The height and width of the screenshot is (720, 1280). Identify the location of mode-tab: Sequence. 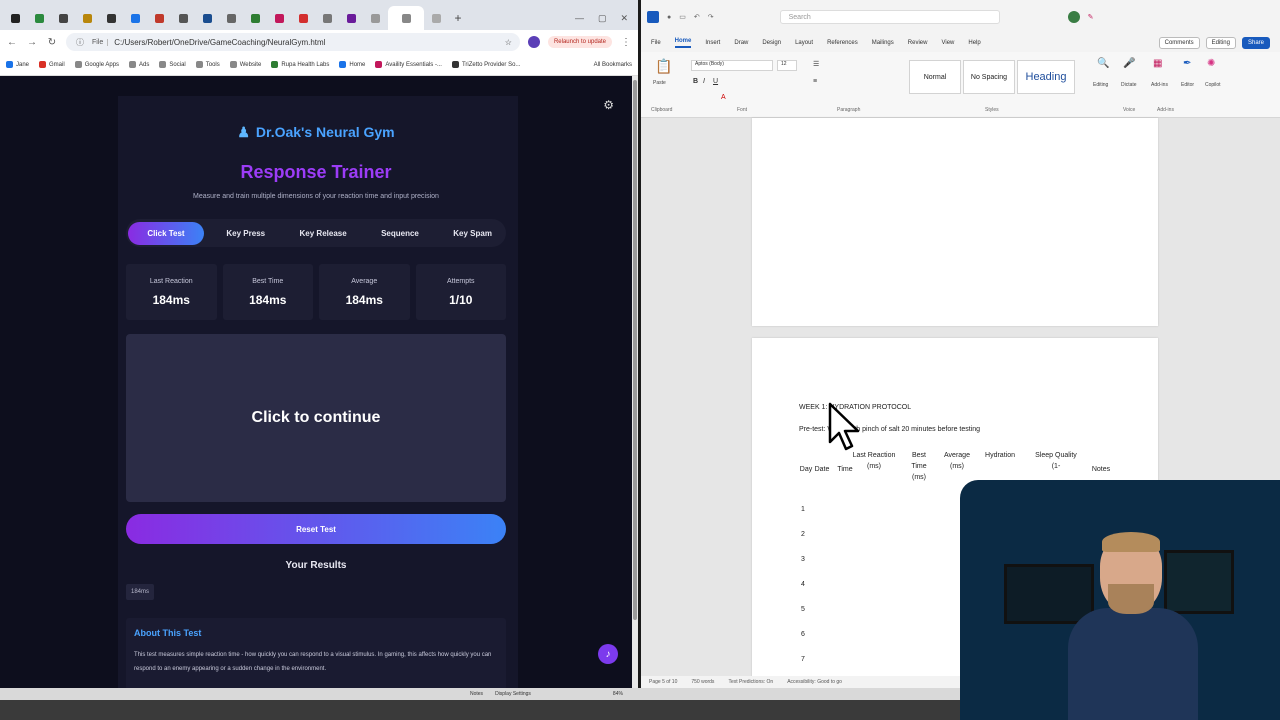
(400, 233).